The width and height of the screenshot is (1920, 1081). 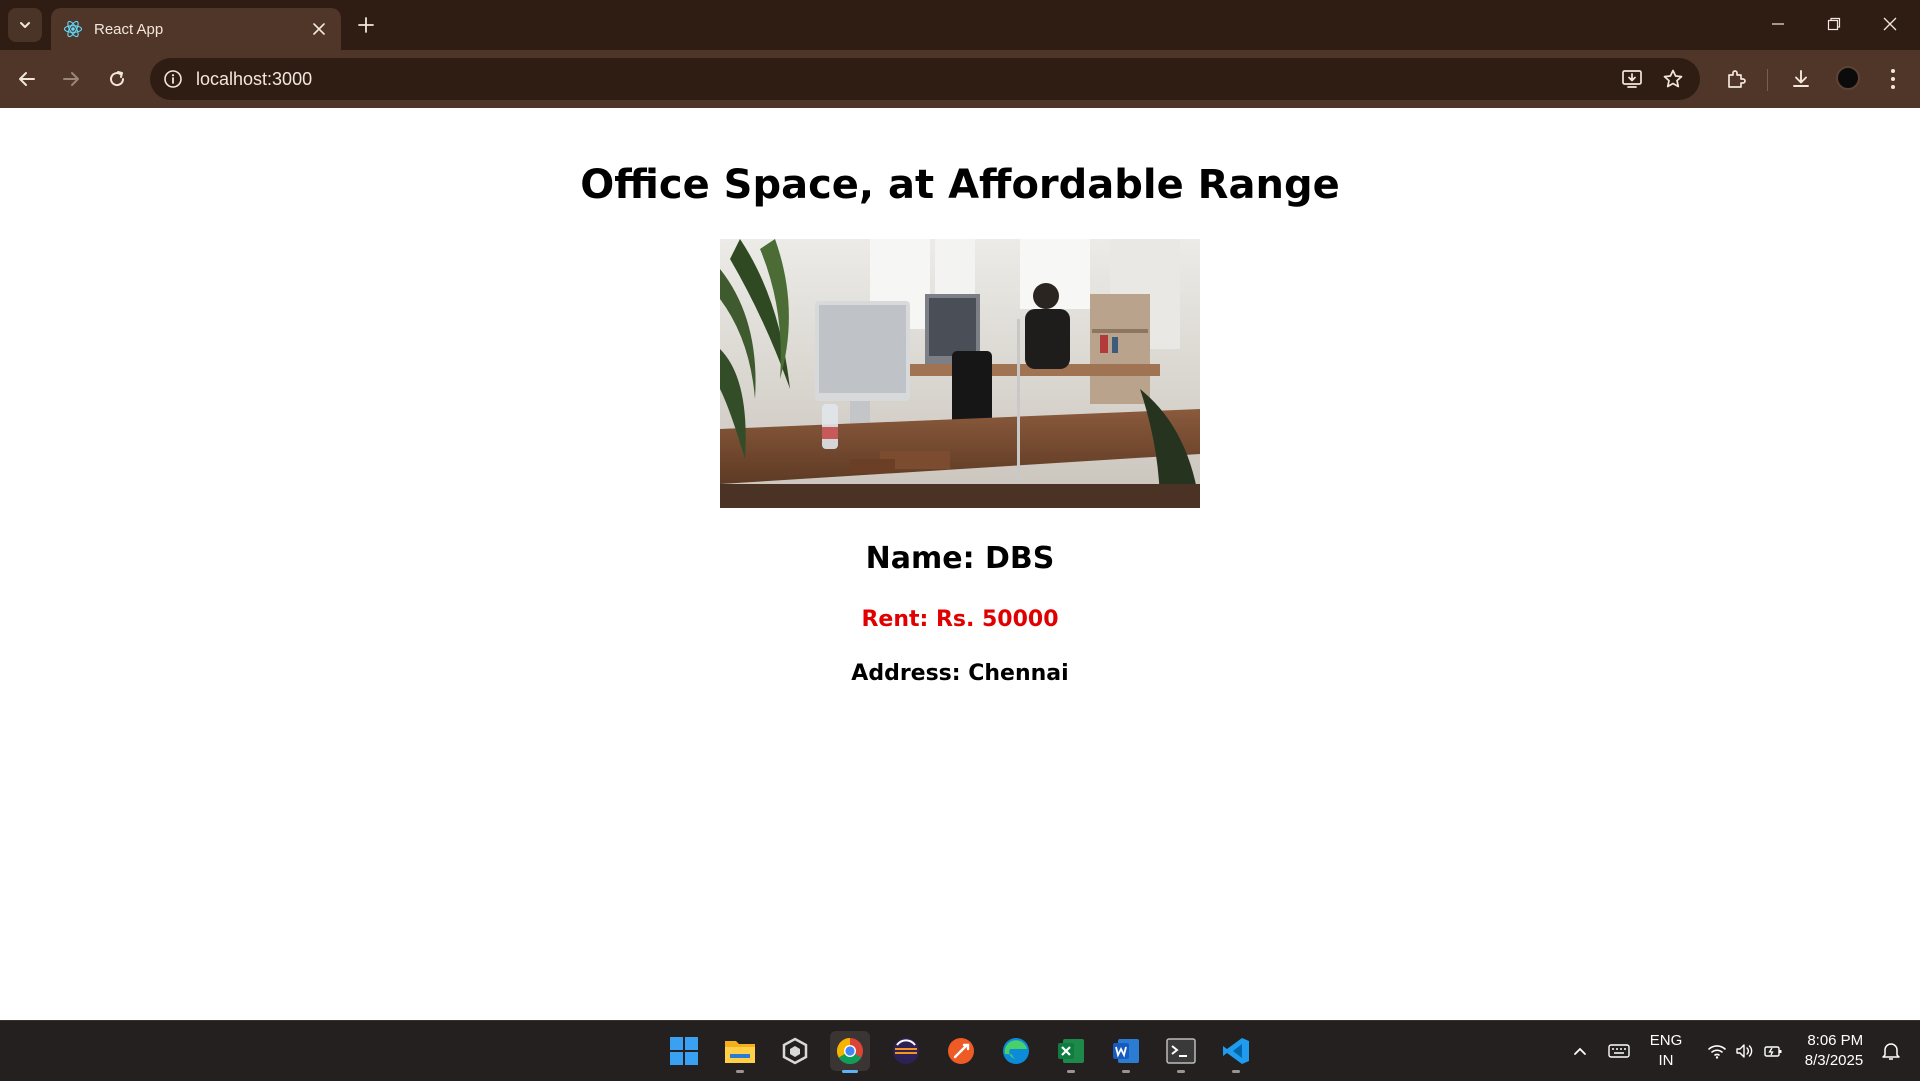 I want to click on terminal-button, so click(x=1181, y=1052).